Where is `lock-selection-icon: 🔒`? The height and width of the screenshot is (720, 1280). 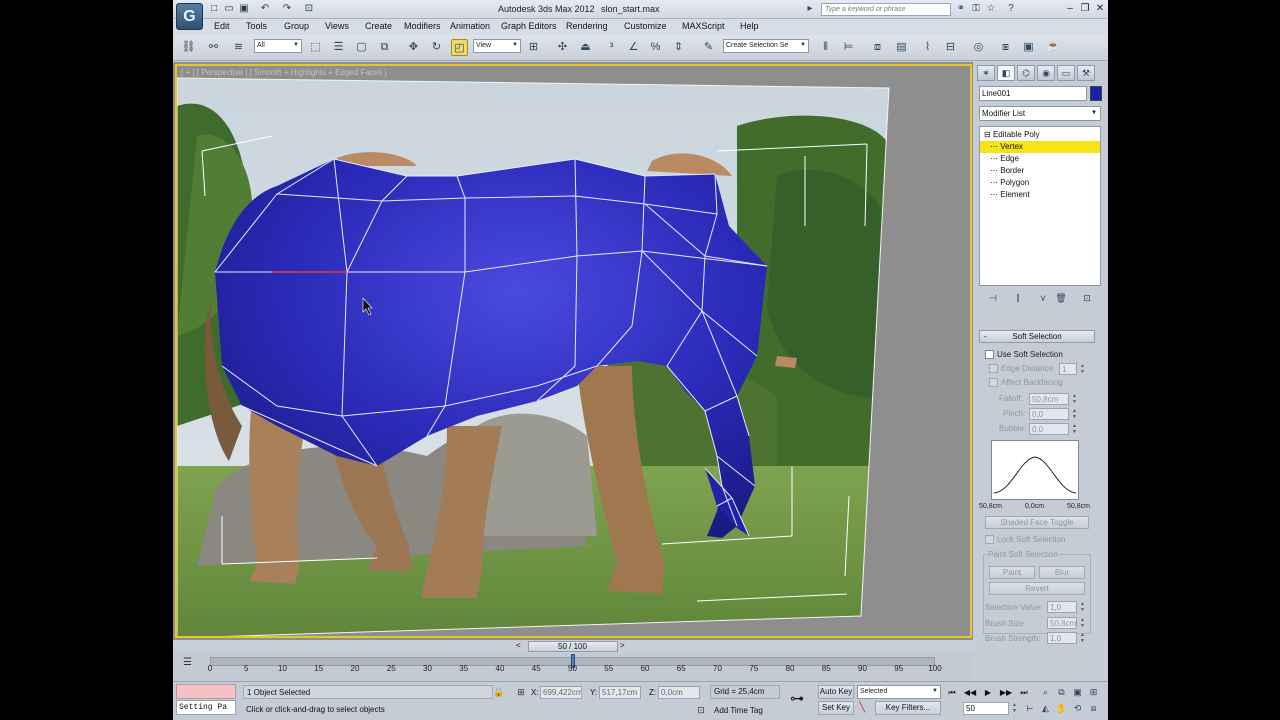 lock-selection-icon: 🔒 is located at coordinates (499, 692).